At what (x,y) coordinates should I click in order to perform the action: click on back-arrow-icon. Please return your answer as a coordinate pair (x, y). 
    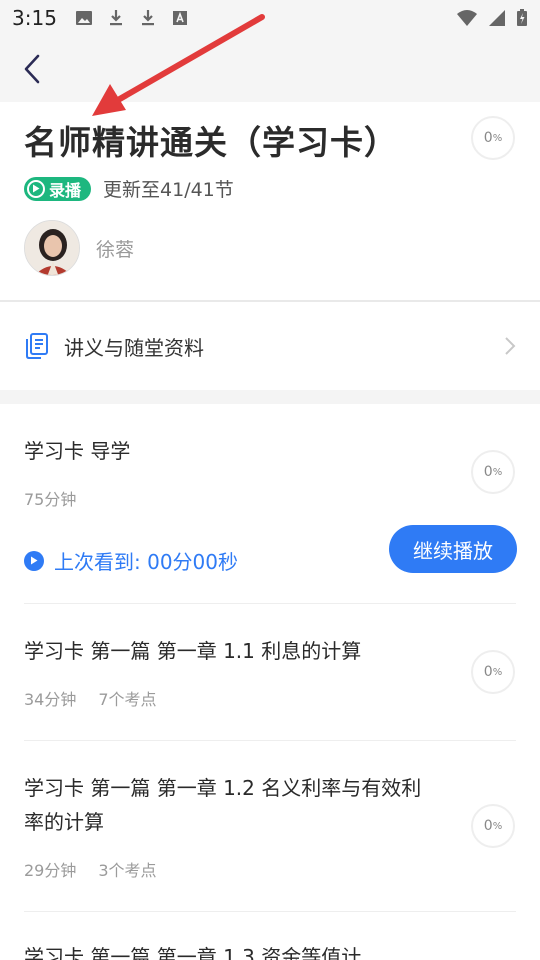
    Looking at the image, I should click on (32, 69).